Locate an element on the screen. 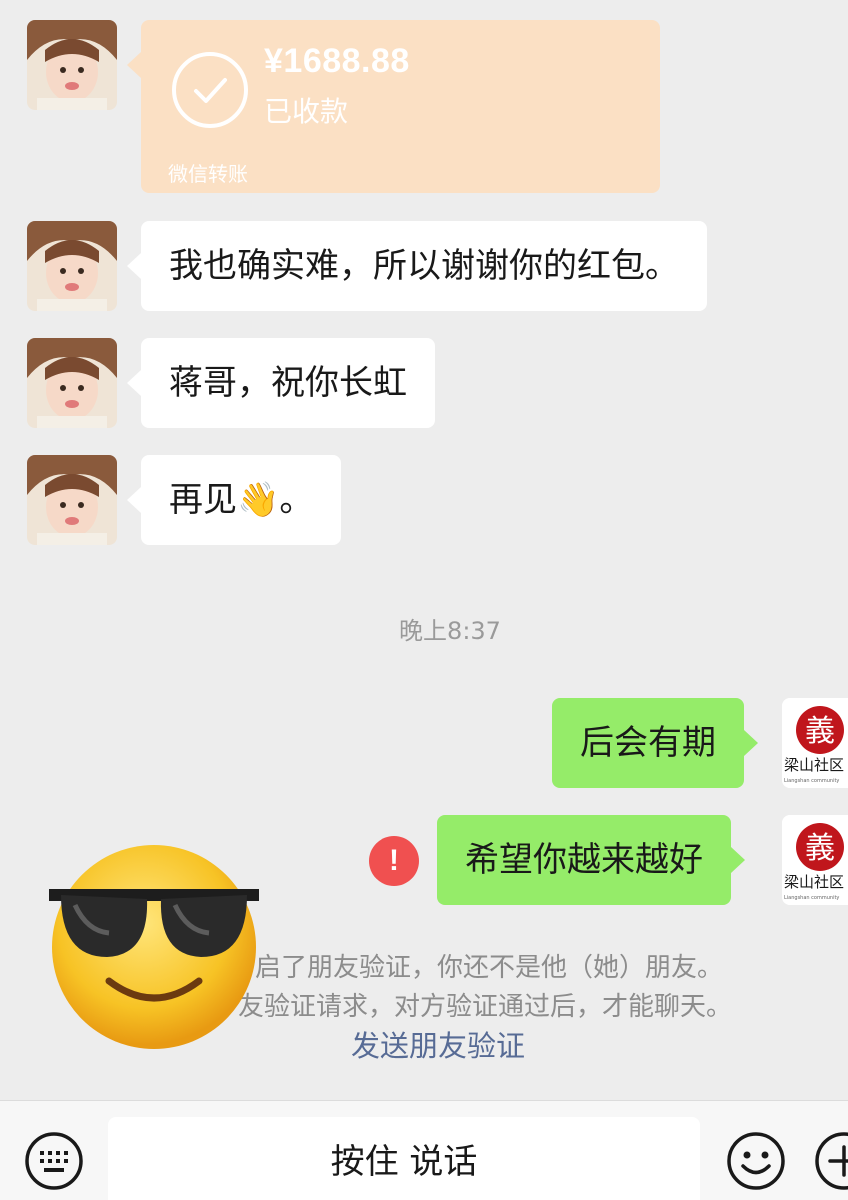  transfer-card: ¥1688.88 已收款 微信转账 is located at coordinates (393, 106).